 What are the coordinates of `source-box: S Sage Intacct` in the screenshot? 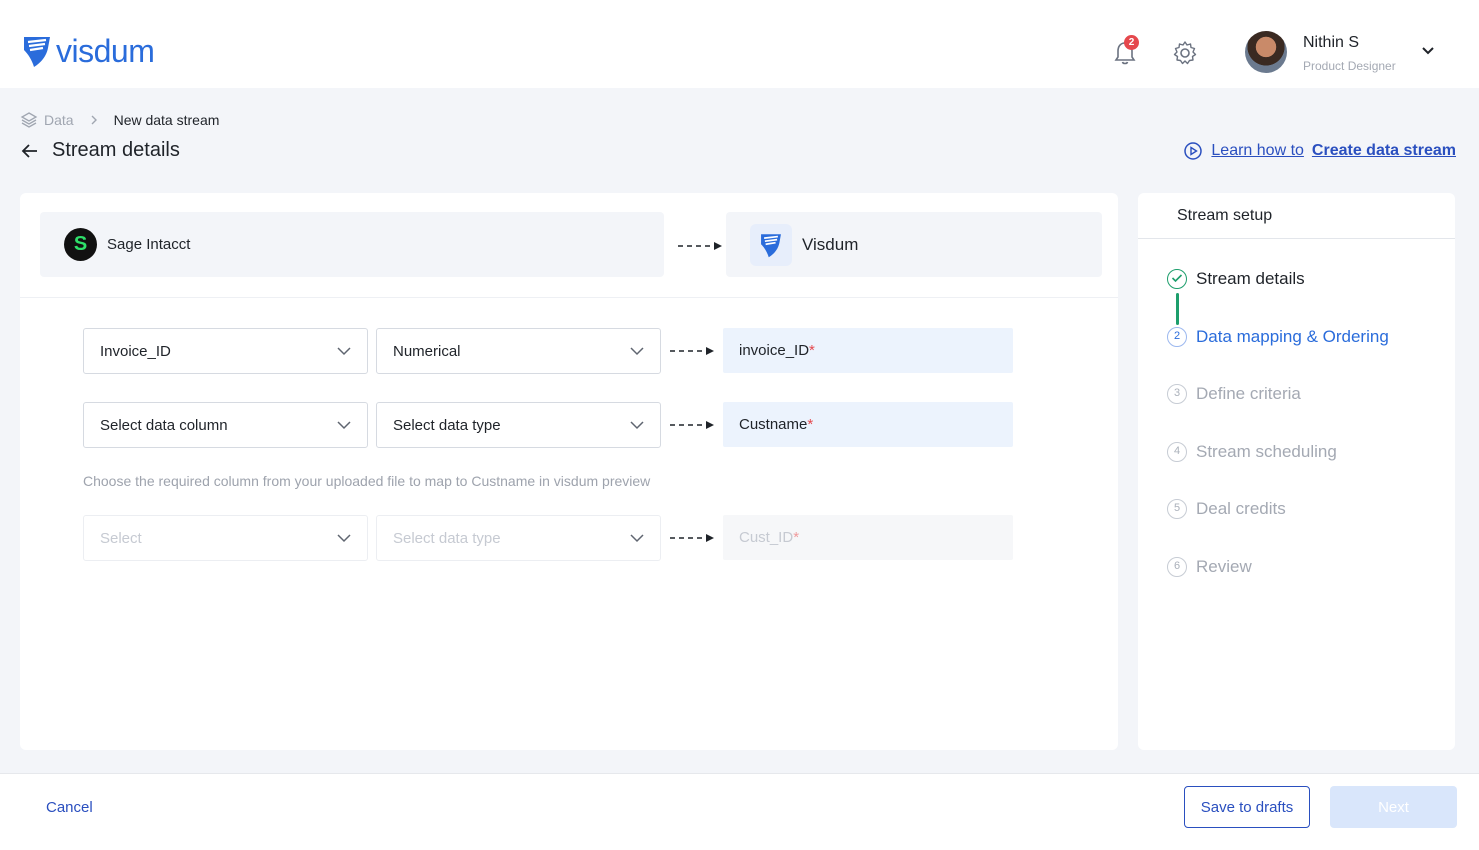 It's located at (352, 244).